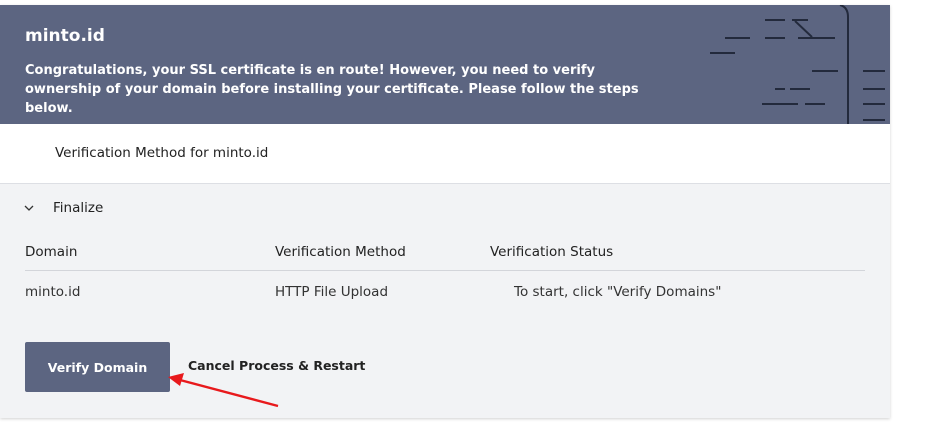 This screenshot has width=927, height=425. Describe the element at coordinates (162, 153) in the screenshot. I see `verification-method-title: Verification Method for minto.id` at that location.